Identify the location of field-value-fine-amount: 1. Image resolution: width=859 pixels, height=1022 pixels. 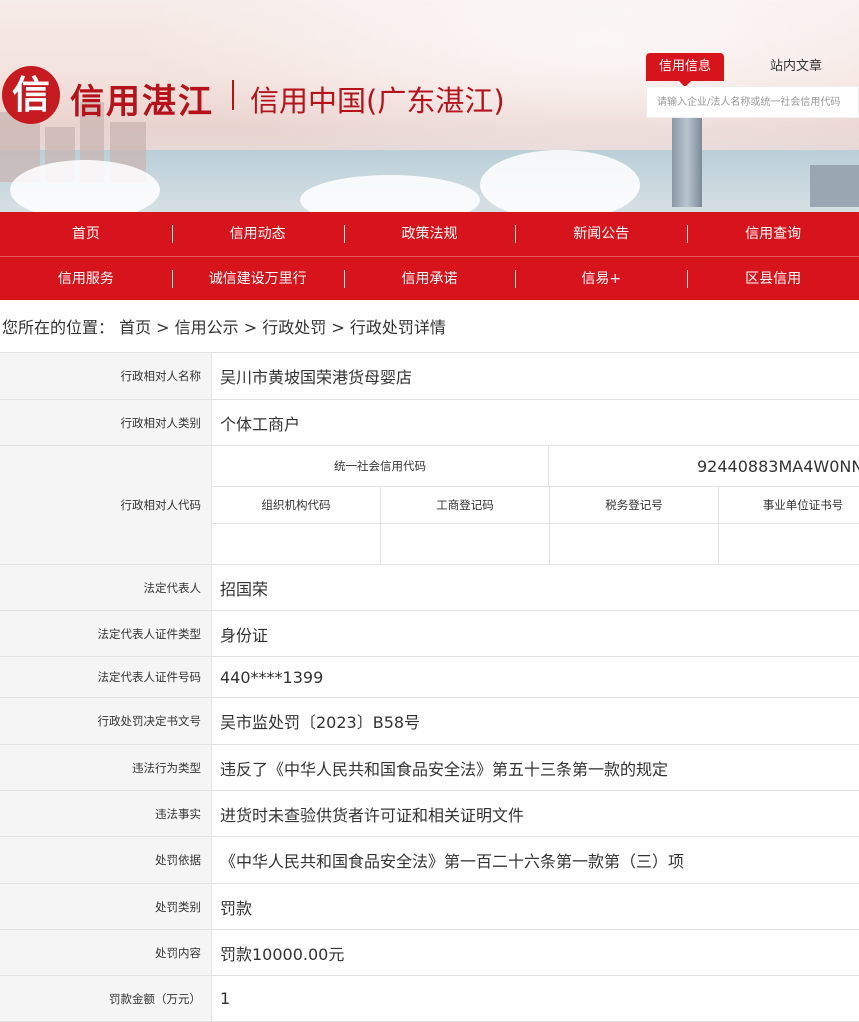
(225, 998).